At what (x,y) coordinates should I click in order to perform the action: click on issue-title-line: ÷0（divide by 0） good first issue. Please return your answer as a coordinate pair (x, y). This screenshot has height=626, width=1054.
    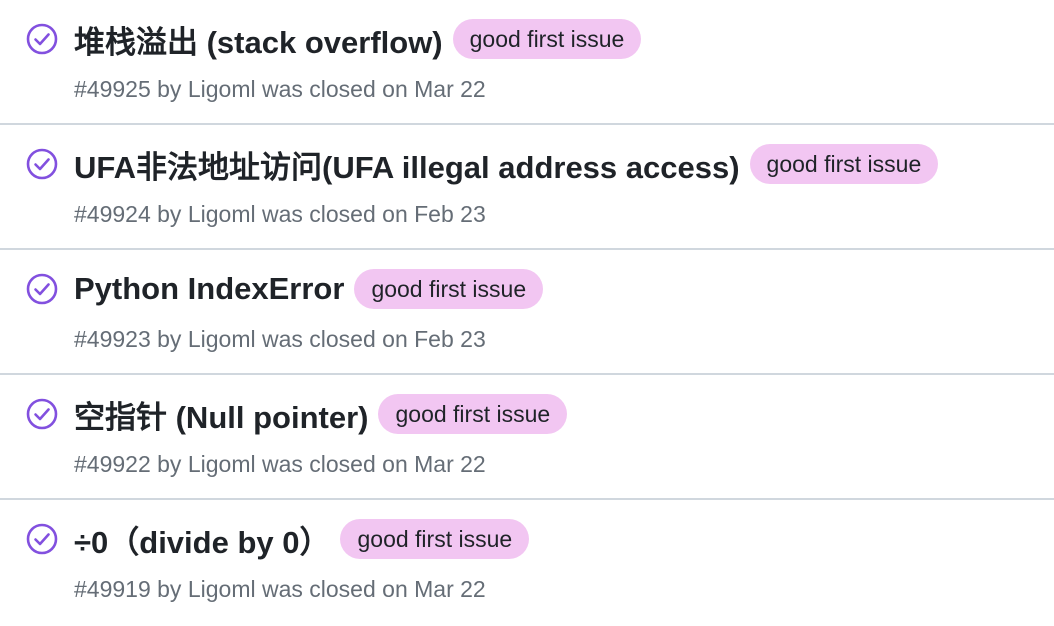
    Looking at the image, I should click on (302, 539).